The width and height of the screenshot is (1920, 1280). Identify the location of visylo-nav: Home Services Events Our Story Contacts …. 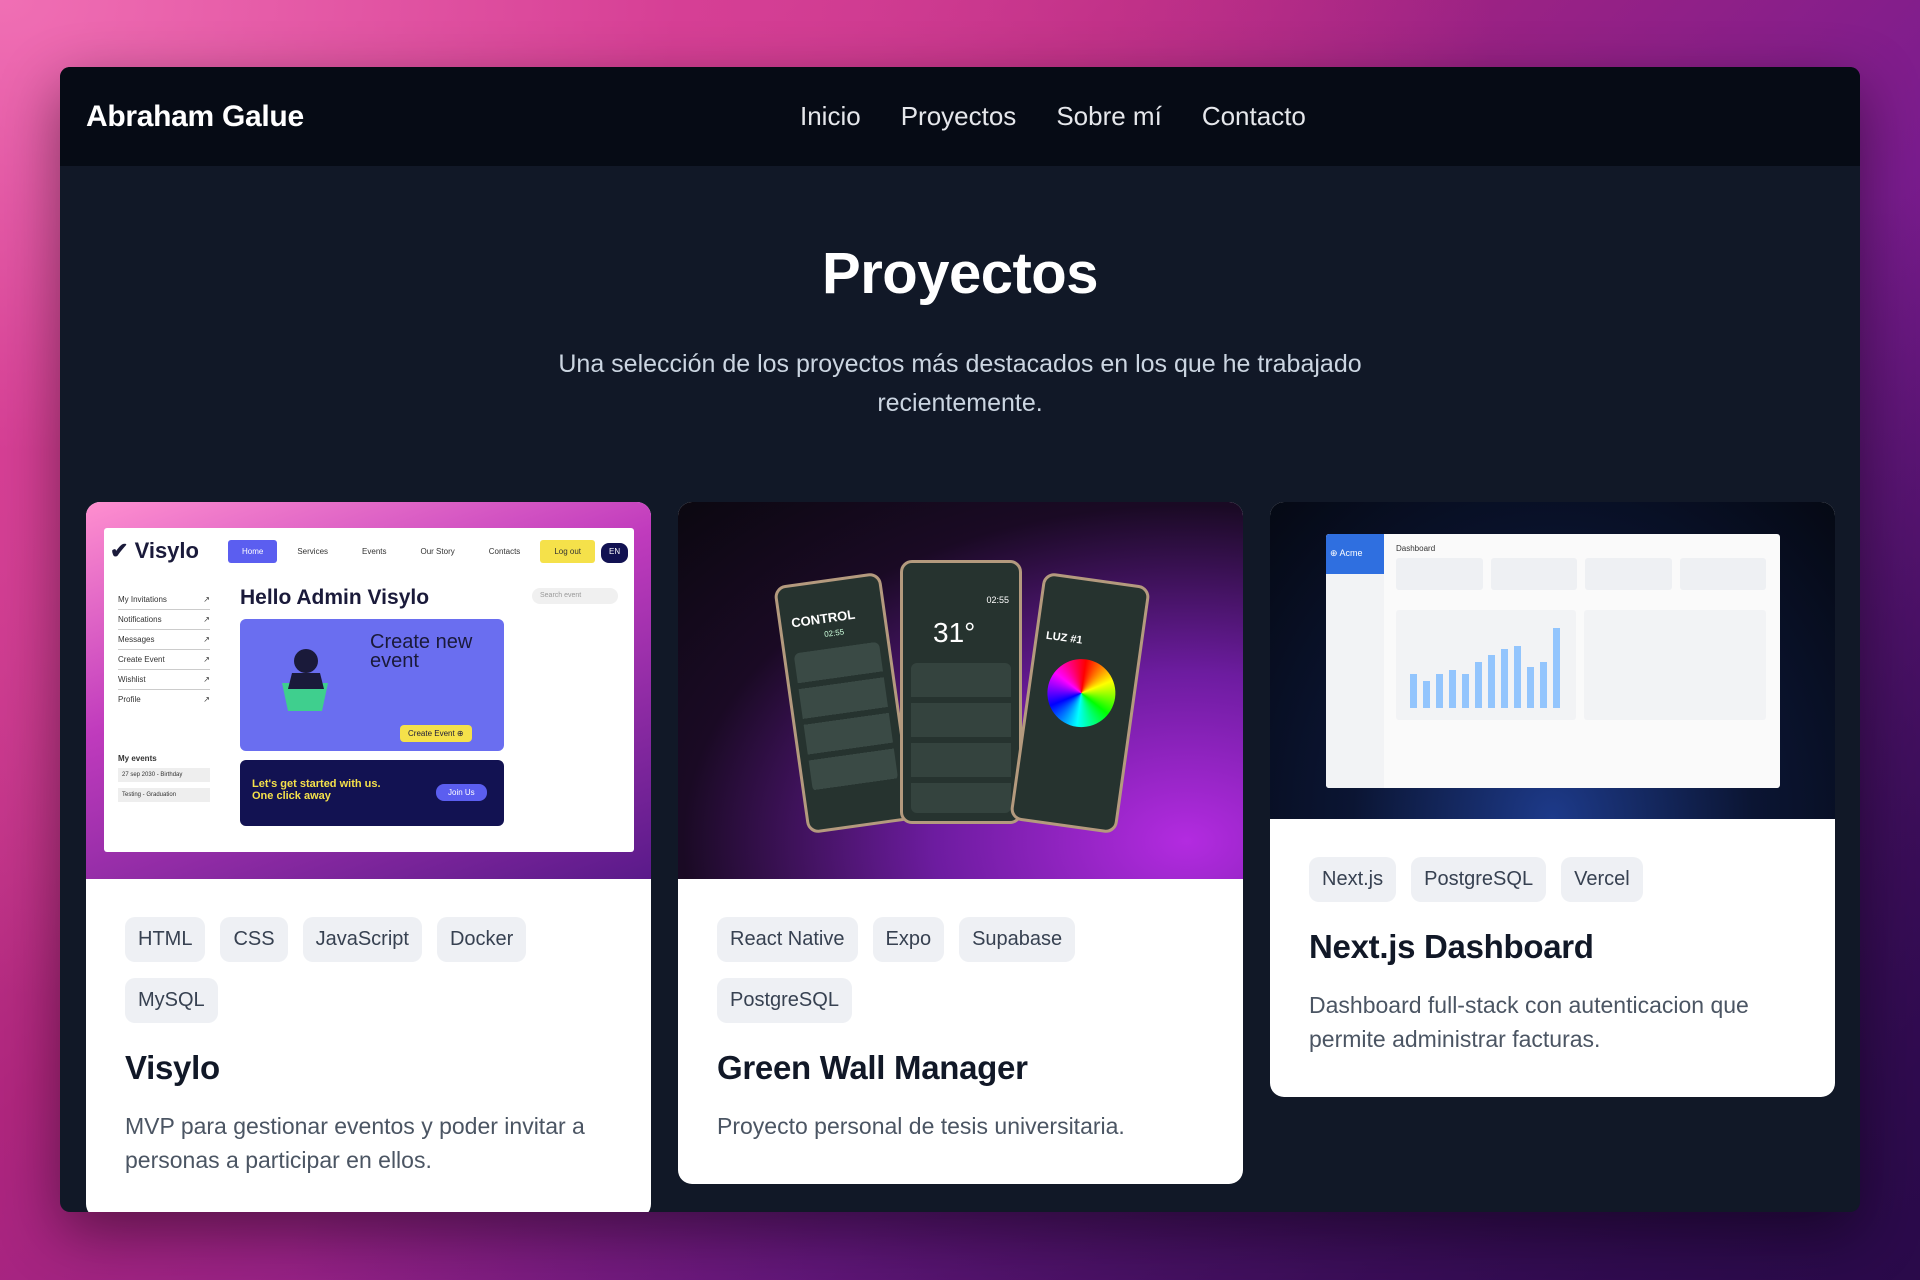
(428, 551).